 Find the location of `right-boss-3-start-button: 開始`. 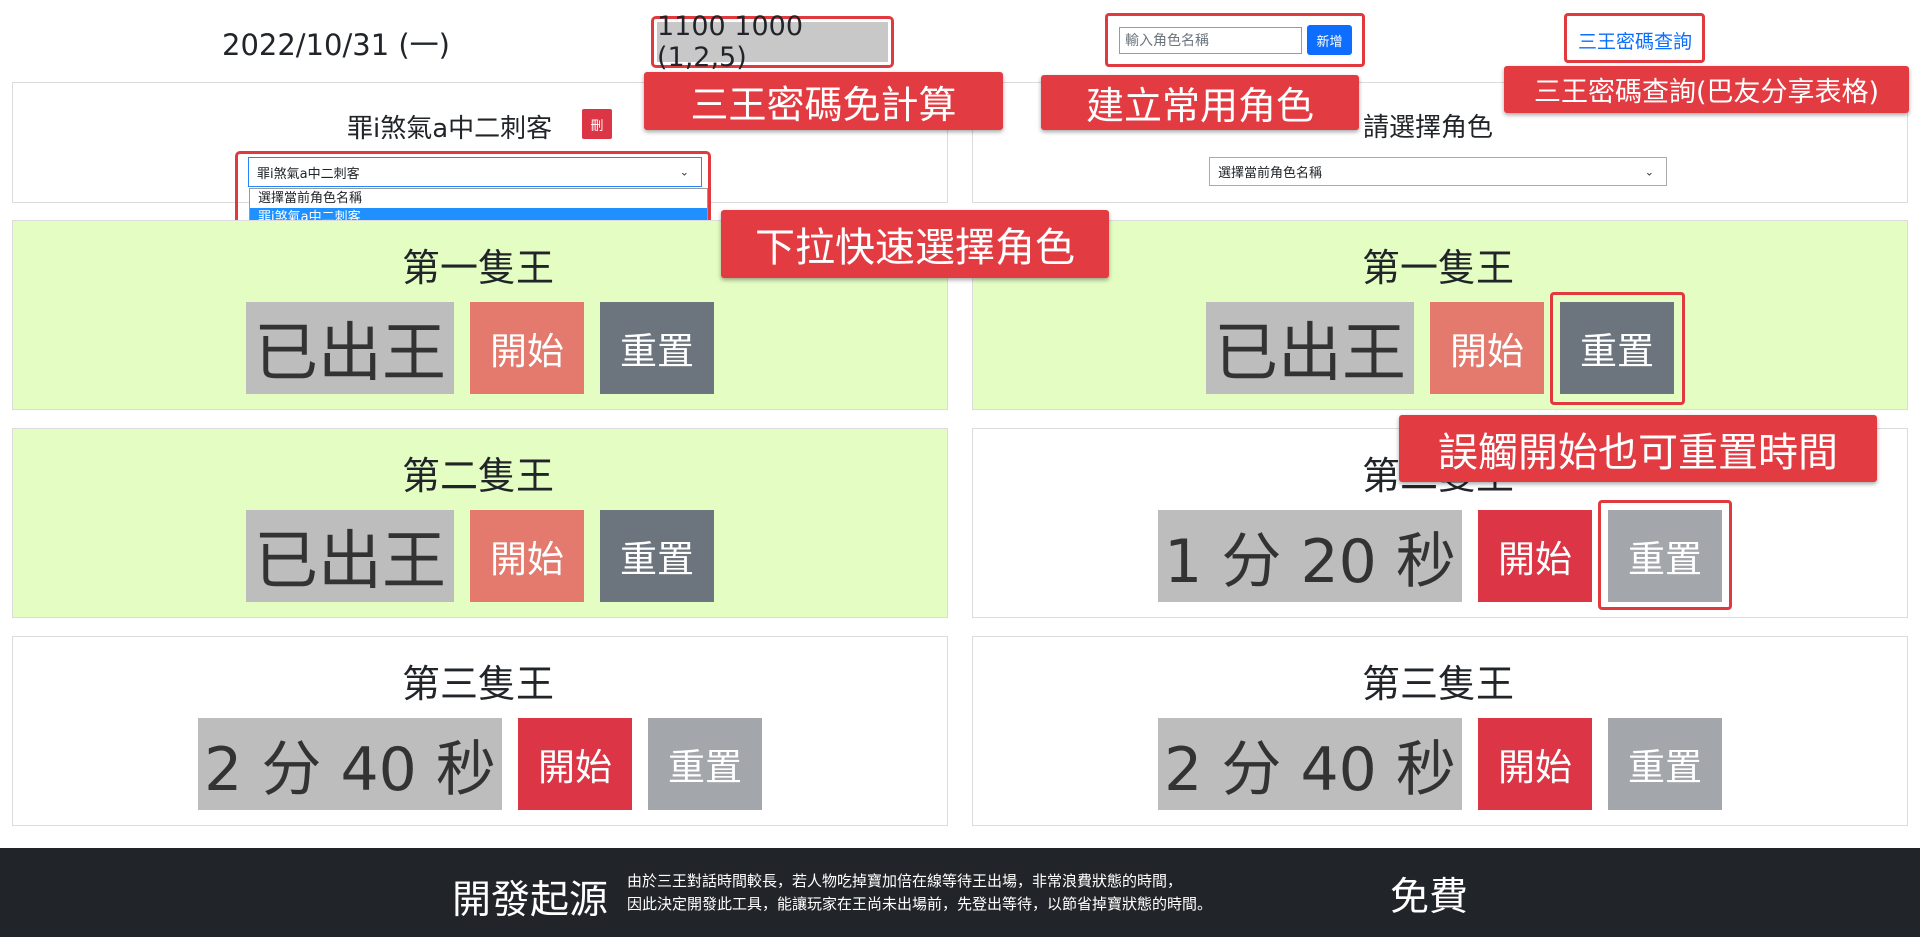

right-boss-3-start-button: 開始 is located at coordinates (1535, 764).